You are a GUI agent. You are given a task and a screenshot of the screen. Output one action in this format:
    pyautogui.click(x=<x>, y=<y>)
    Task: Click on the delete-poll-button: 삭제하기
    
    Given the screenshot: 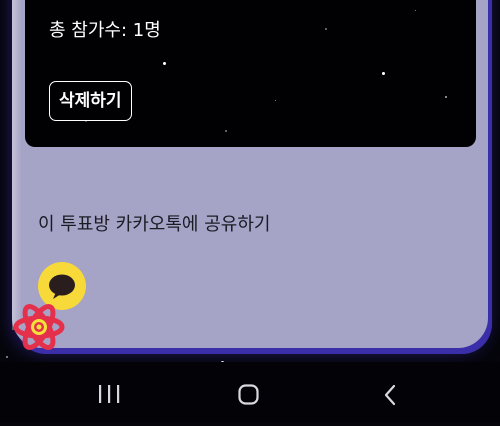 What is the action you would take?
    pyautogui.click(x=90, y=101)
    